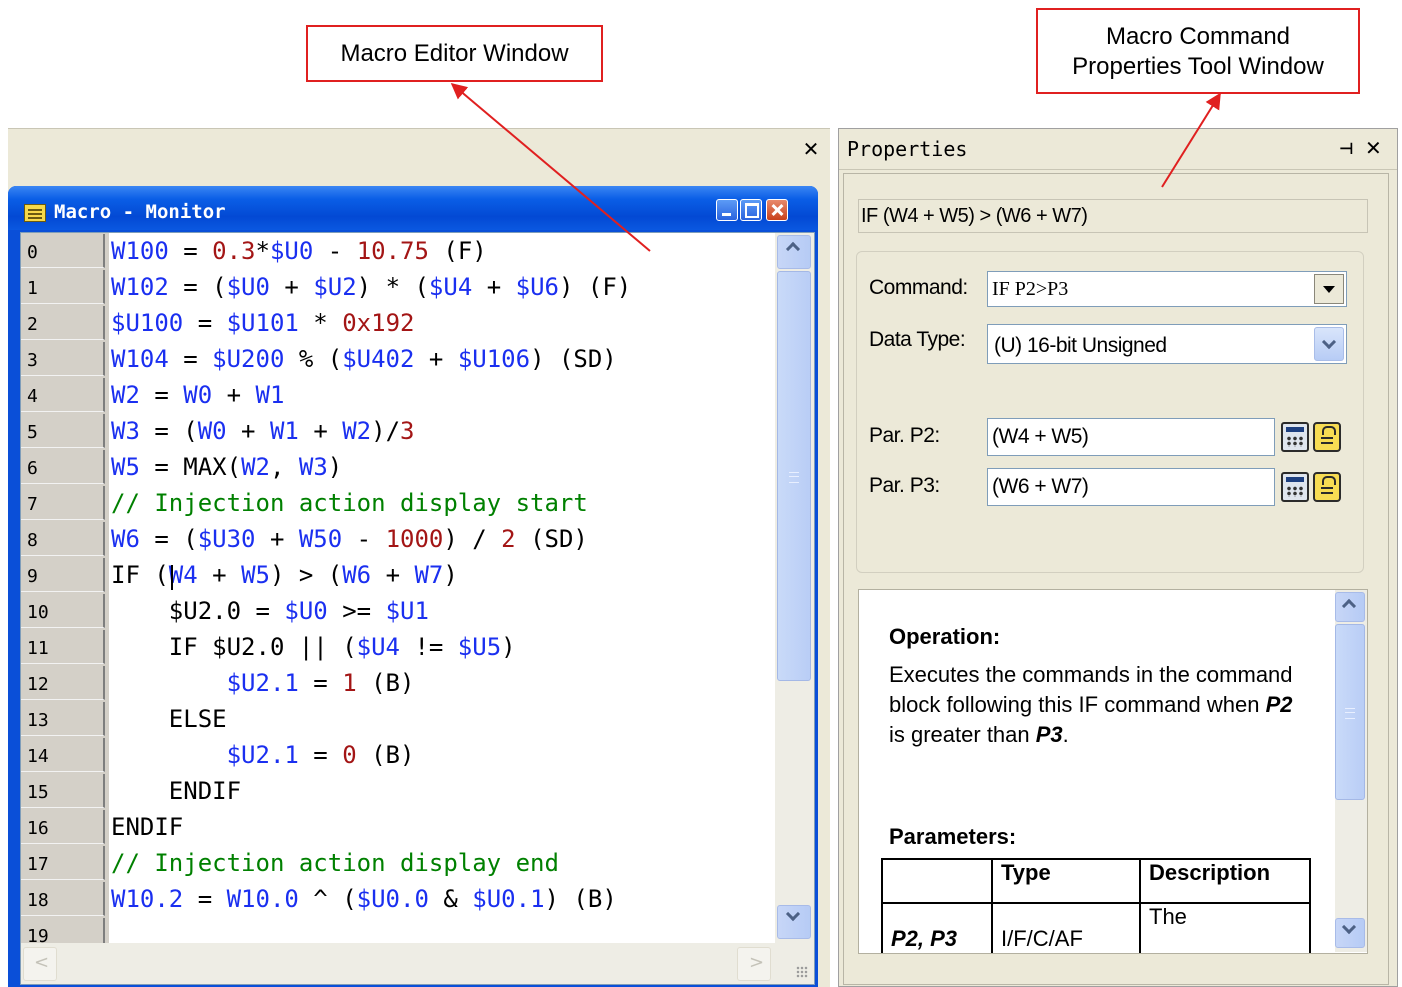  I want to click on callout-properties-line2: Properties Tool Window, so click(1198, 66).